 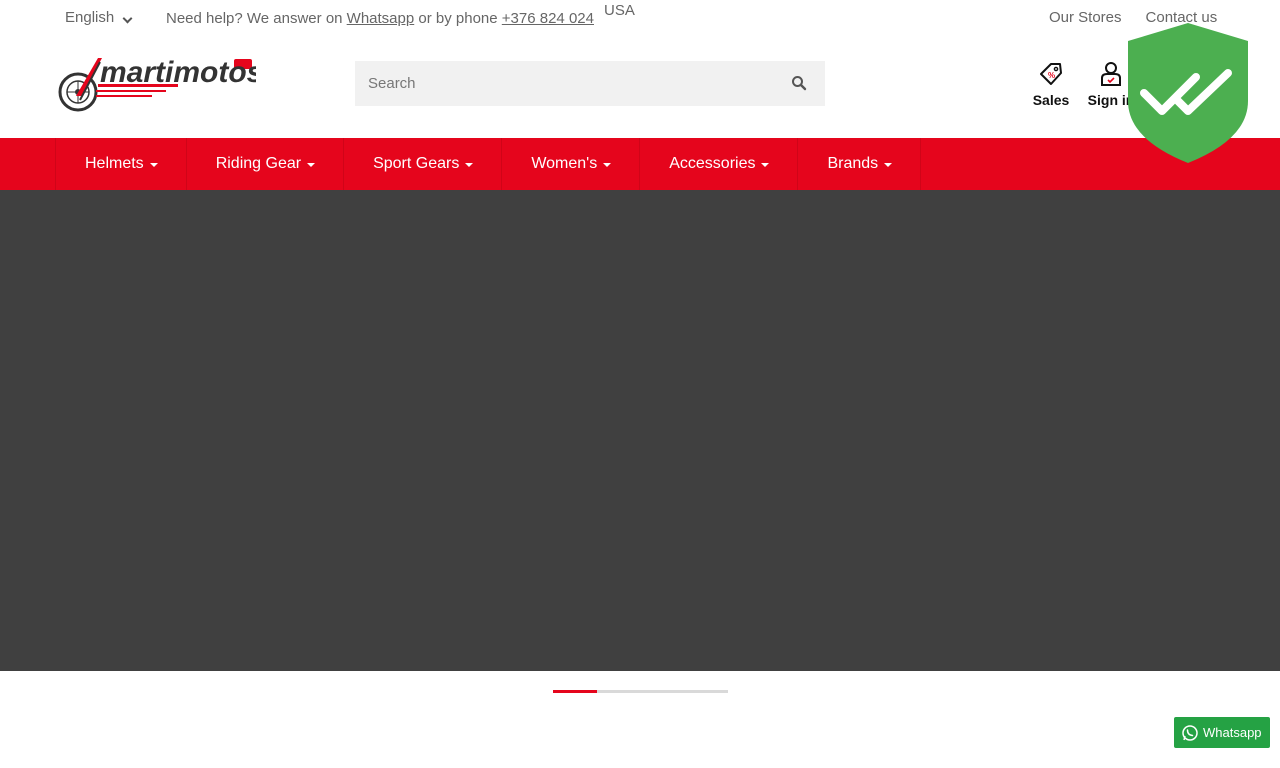 What do you see at coordinates (565, 83) in the screenshot?
I see `search-input` at bounding box center [565, 83].